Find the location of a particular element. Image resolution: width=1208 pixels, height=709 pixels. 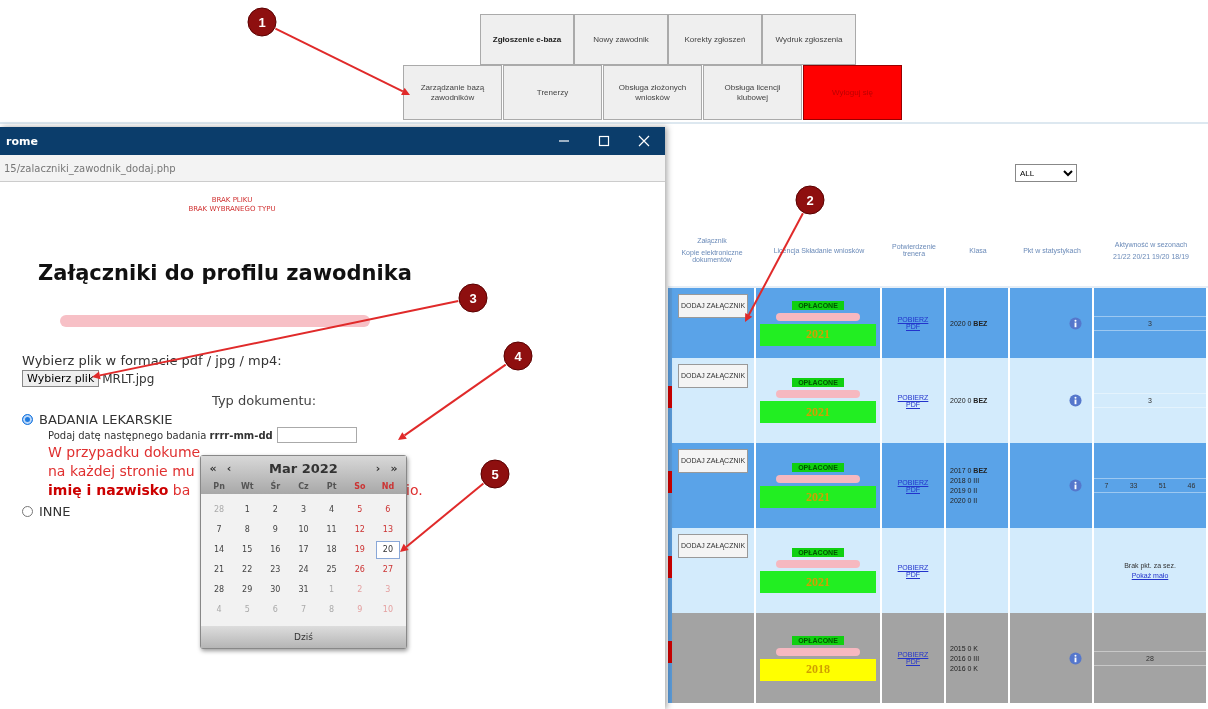

calendar-day: 12 is located at coordinates (359, 530).